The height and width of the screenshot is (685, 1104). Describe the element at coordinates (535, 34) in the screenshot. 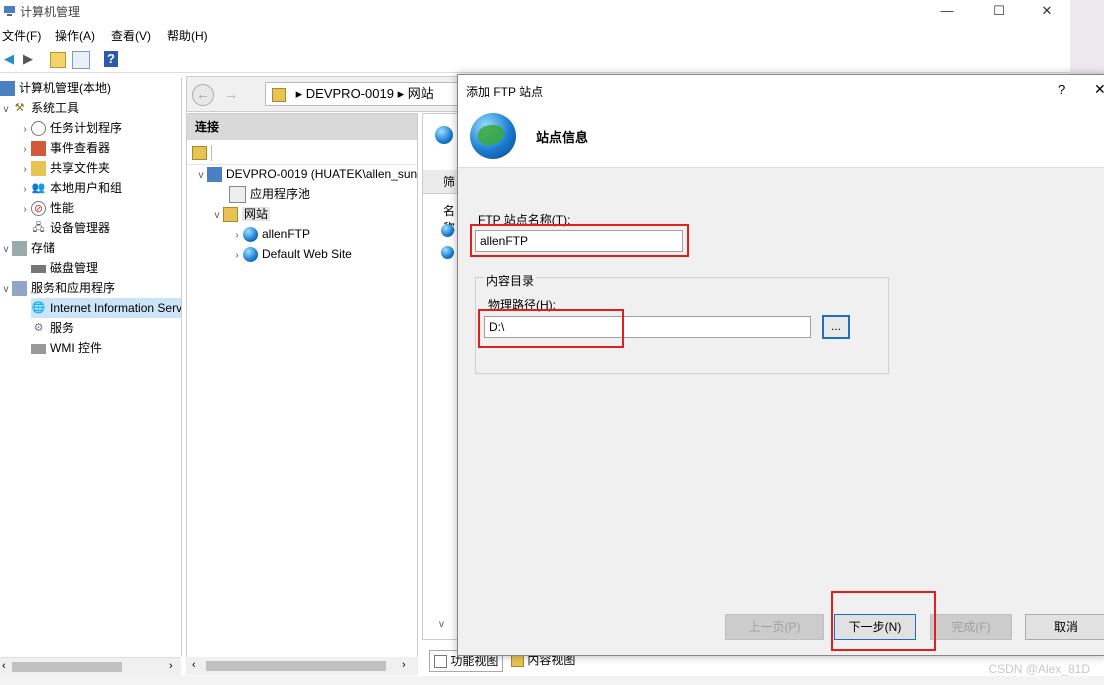

I see `menu-bar: 文件(F) 操作(A) 查看(V) 帮助(H)` at that location.